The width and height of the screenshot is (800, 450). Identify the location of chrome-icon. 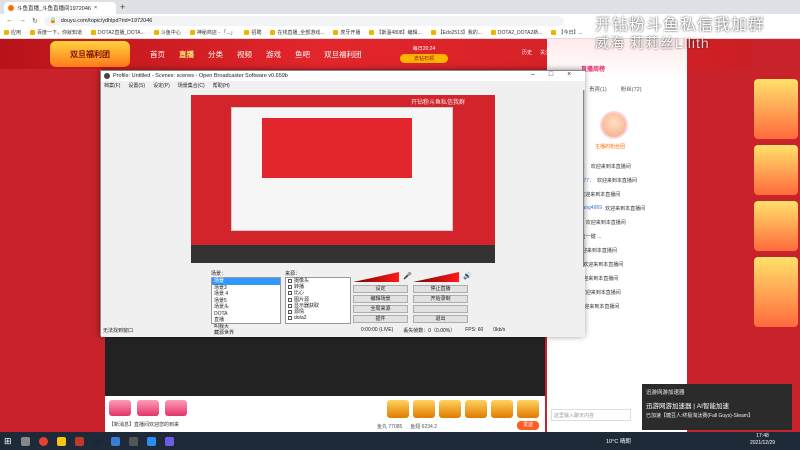
(43, 441).